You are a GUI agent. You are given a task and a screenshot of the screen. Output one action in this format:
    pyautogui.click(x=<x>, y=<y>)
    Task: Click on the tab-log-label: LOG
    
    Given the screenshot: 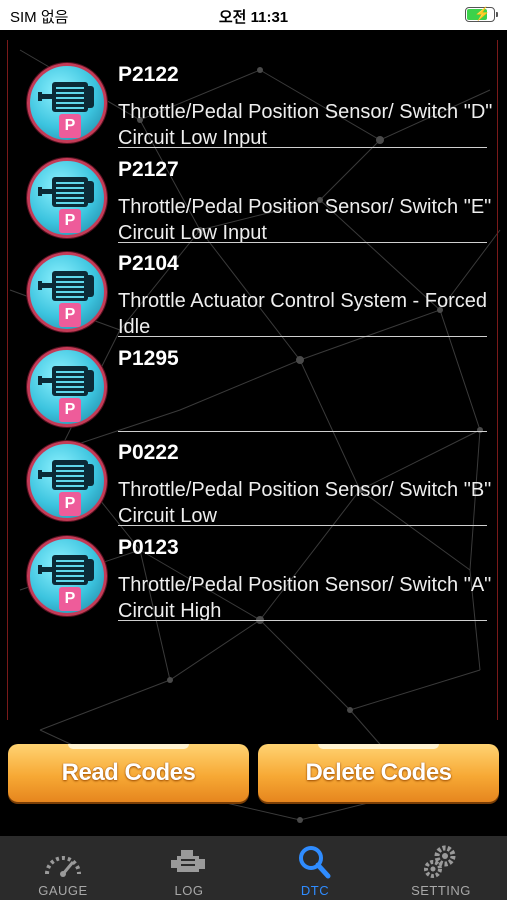 What is the action you would take?
    pyautogui.click(x=189, y=890)
    